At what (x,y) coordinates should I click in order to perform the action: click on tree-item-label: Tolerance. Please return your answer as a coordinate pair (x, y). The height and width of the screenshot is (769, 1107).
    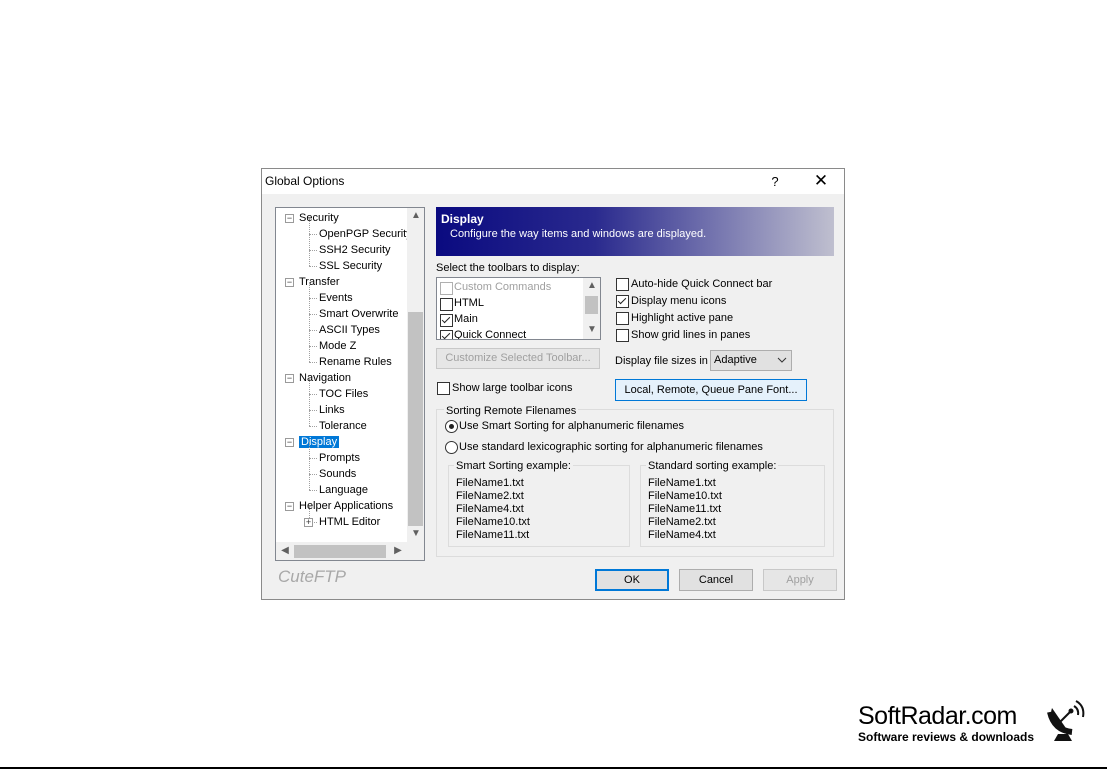
    Looking at the image, I should click on (343, 426).